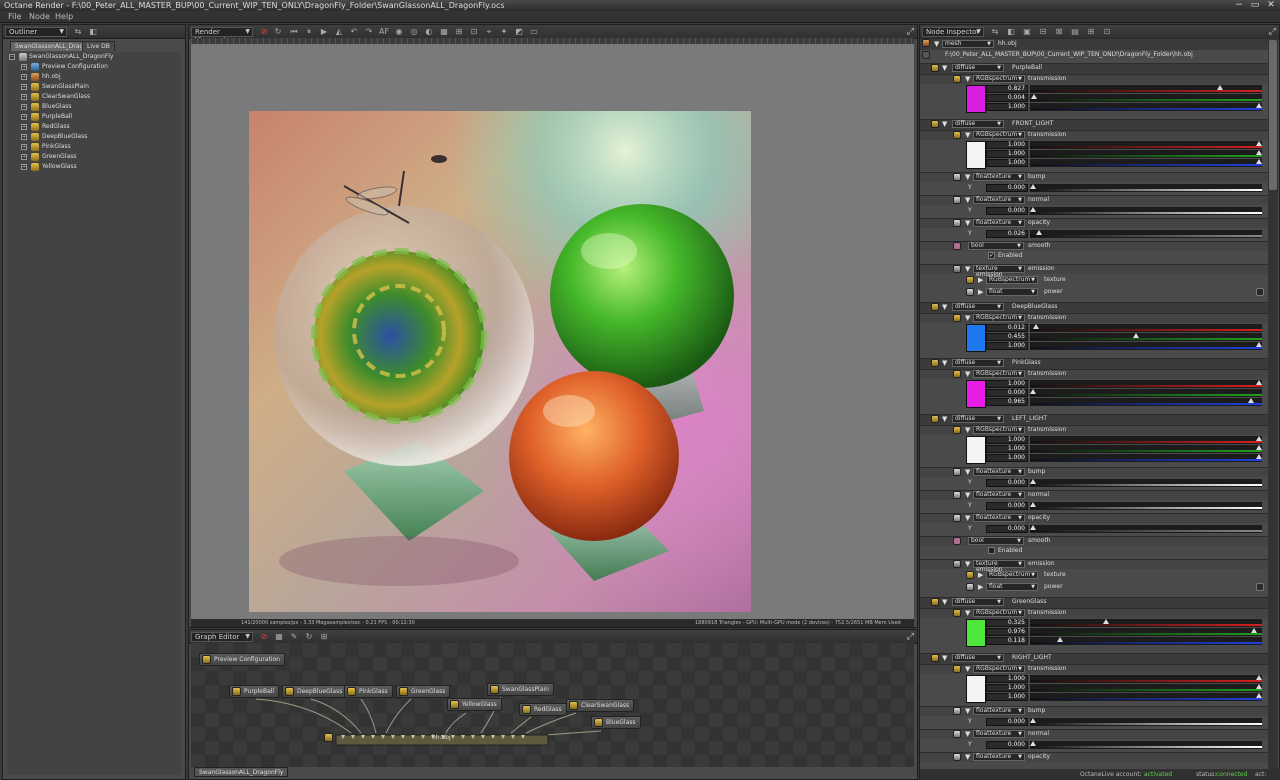 Image resolution: width=1280 pixels, height=780 pixels. Describe the element at coordinates (996, 541) in the screenshot. I see `bool-selector: bool ▼` at that location.